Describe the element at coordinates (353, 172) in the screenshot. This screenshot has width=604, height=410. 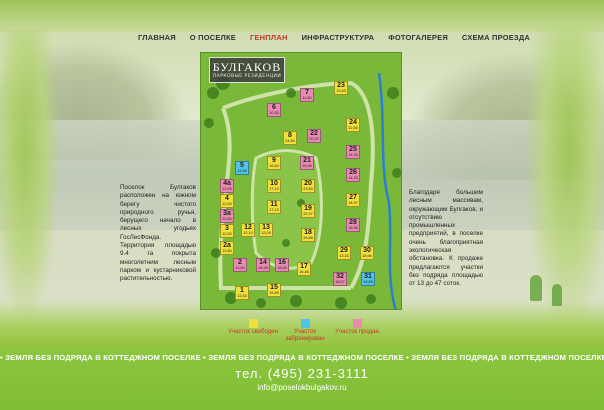
I see `plot-number: 26` at that location.